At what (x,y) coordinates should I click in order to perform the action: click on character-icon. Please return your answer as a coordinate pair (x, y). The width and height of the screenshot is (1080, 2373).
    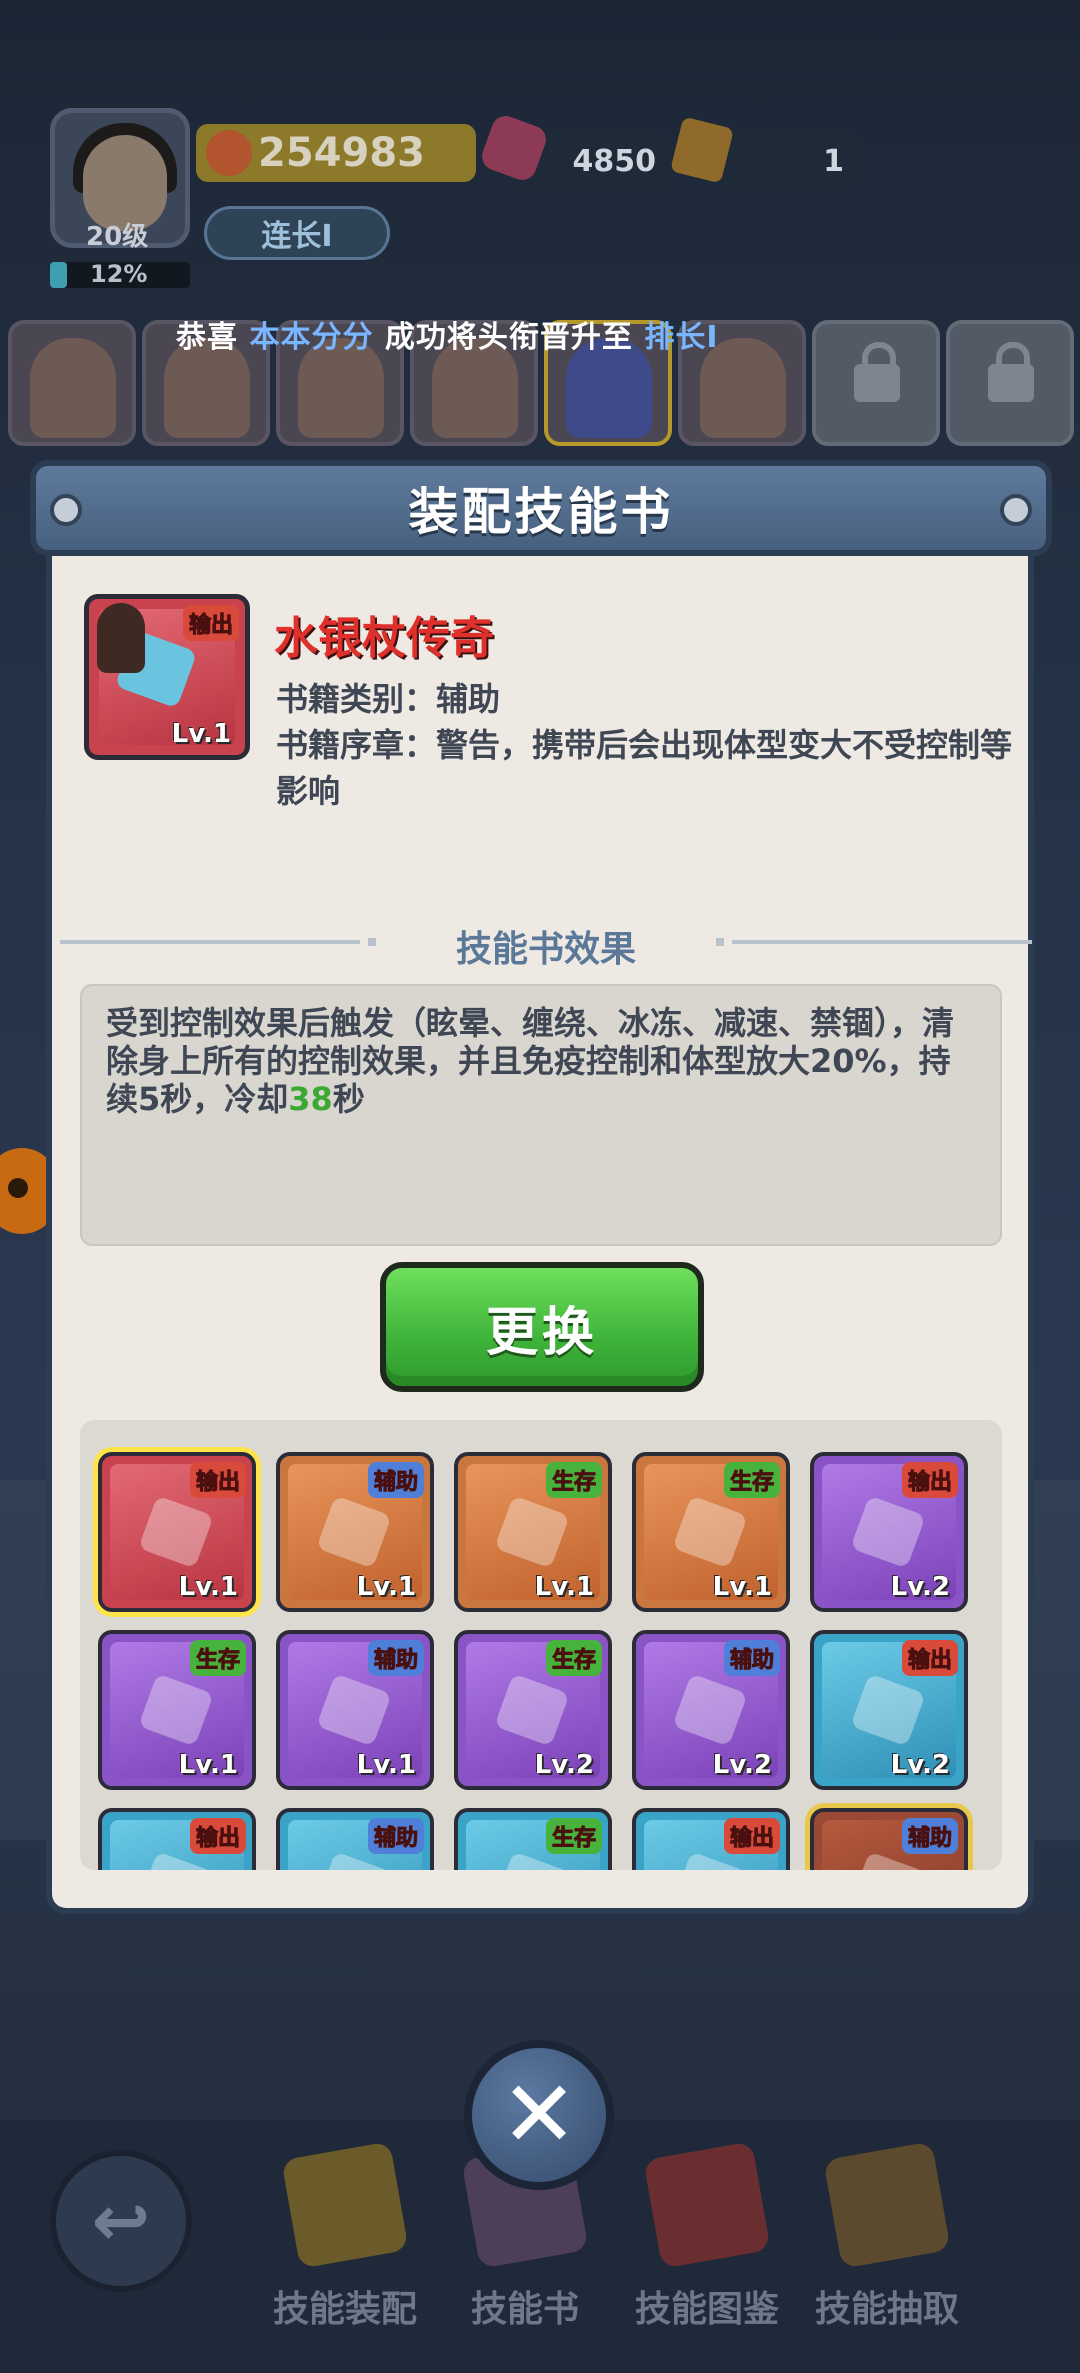
    Looking at the image, I should click on (121, 638).